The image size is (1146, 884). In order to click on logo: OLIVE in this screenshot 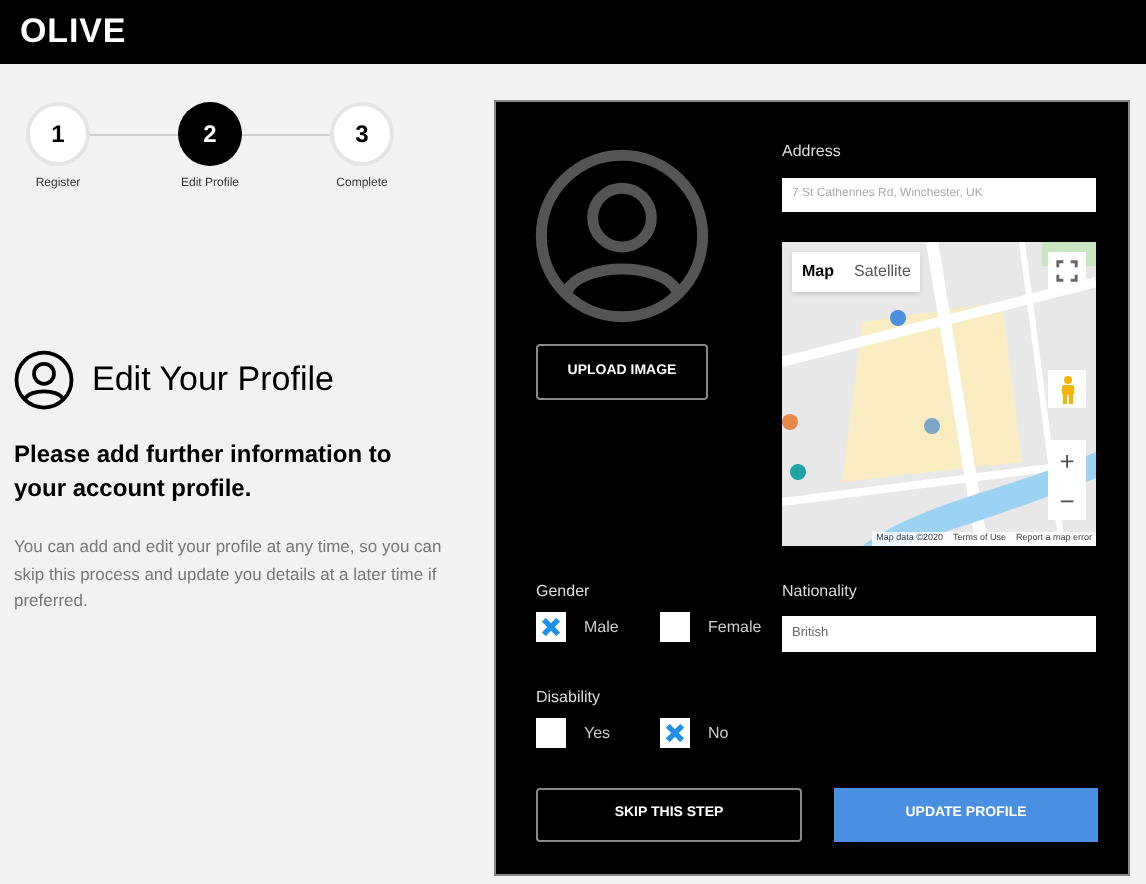, I will do `click(73, 32)`.